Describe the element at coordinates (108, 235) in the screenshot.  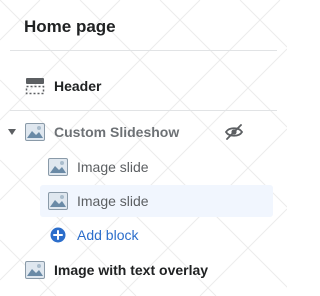
I see `add-block-label: Add block` at that location.